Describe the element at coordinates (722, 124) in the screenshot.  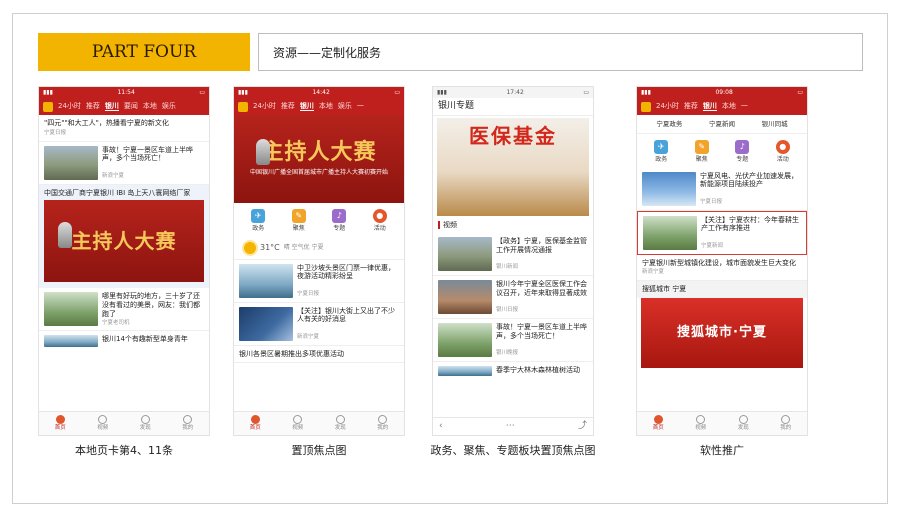
I see `subnav-news: 宁夏新闻` at that location.